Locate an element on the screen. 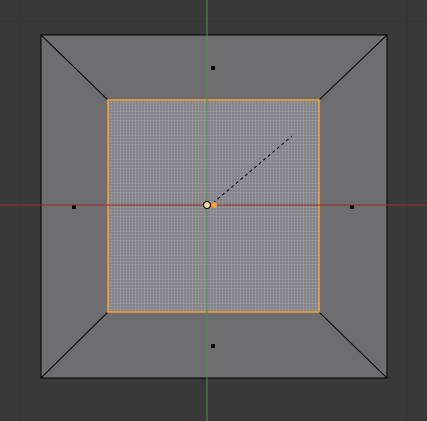 The height and width of the screenshot is (421, 427). face-dot-right is located at coordinates (352, 207).